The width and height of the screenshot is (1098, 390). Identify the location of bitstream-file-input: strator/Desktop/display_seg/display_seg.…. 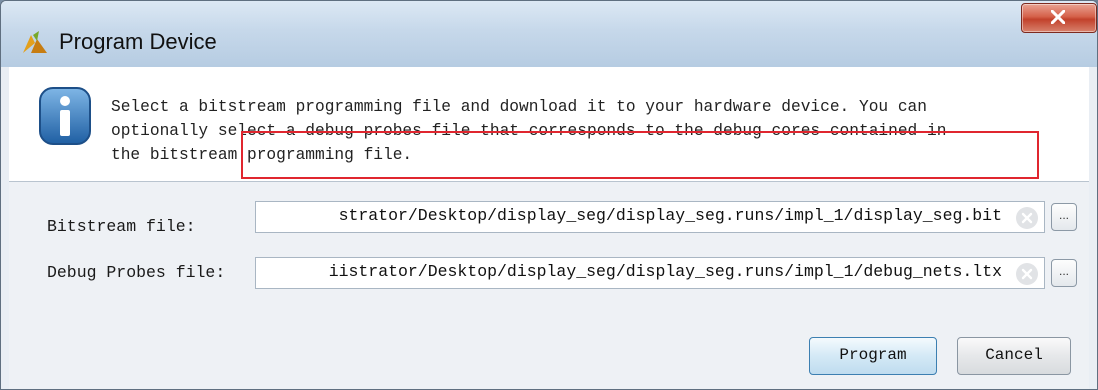
(650, 217).